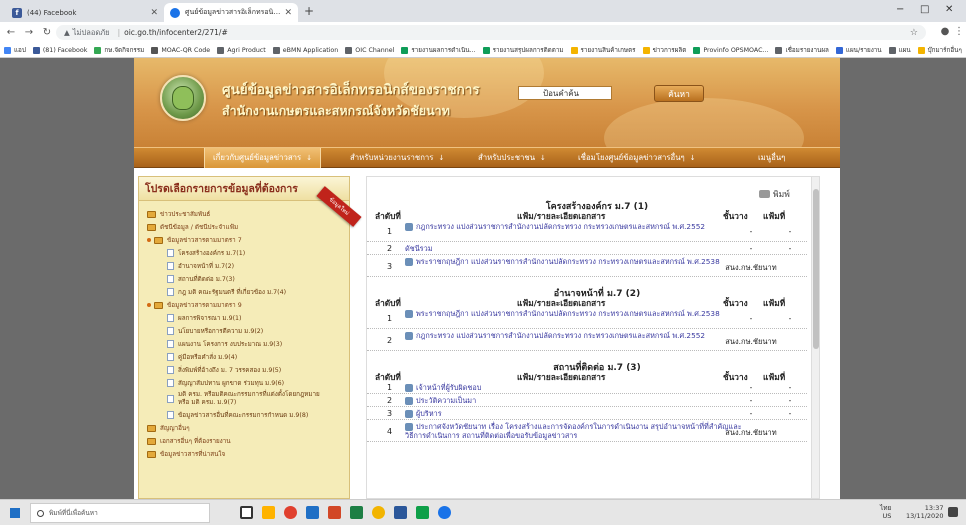 The height and width of the screenshot is (525, 966). What do you see at coordinates (231, 12) in the screenshot?
I see `tab-infocenter: ศูนย์ข้อมูลข่าวสารอิเล็กทรอนิกส์ข ✕` at bounding box center [231, 12].